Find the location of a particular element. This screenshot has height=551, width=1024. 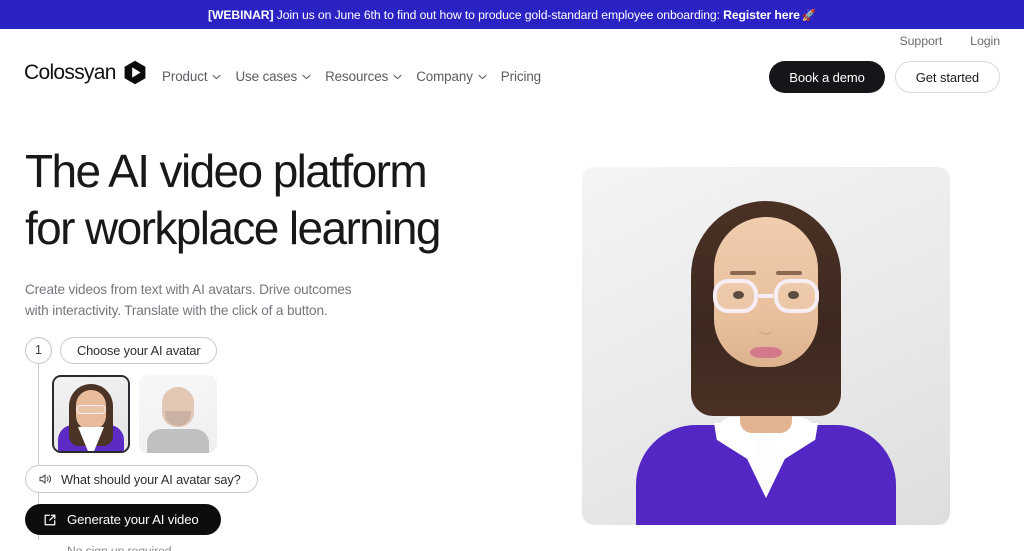

utility-links: Support Login is located at coordinates (949, 41).